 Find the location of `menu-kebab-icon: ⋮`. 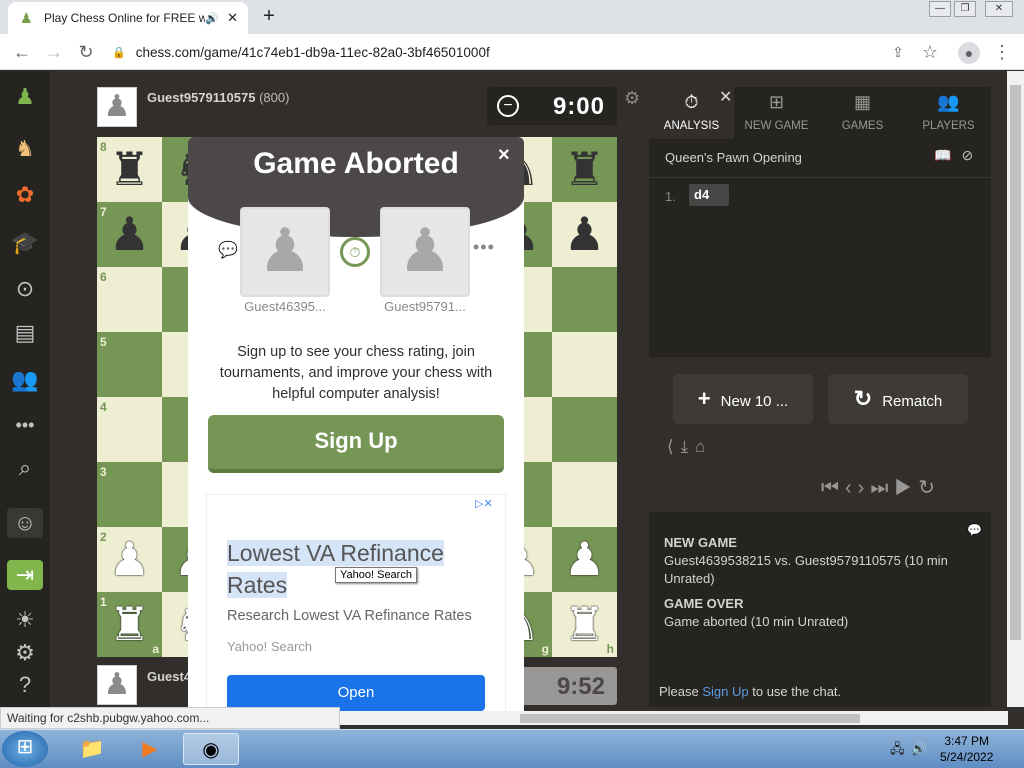

menu-kebab-icon: ⋮ is located at coordinates (1002, 52).